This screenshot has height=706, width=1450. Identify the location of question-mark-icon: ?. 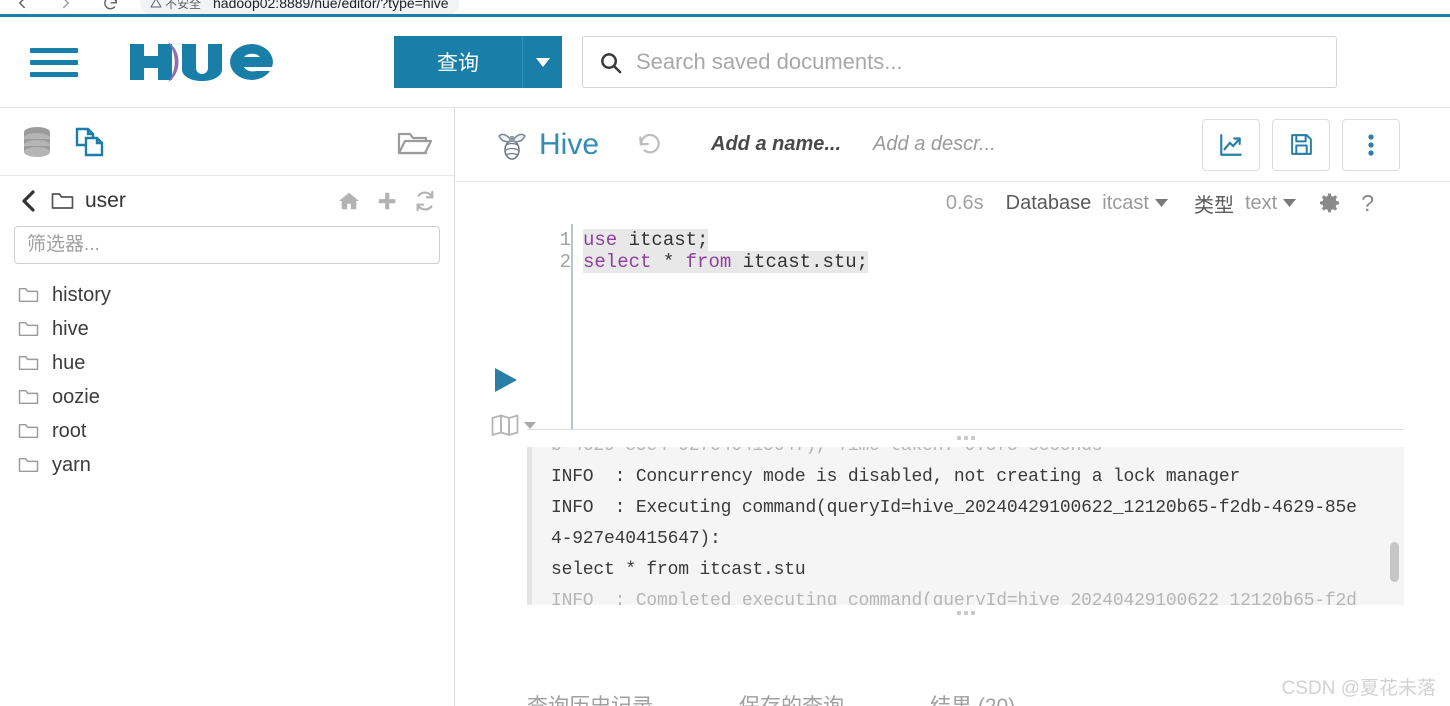
(1367, 203).